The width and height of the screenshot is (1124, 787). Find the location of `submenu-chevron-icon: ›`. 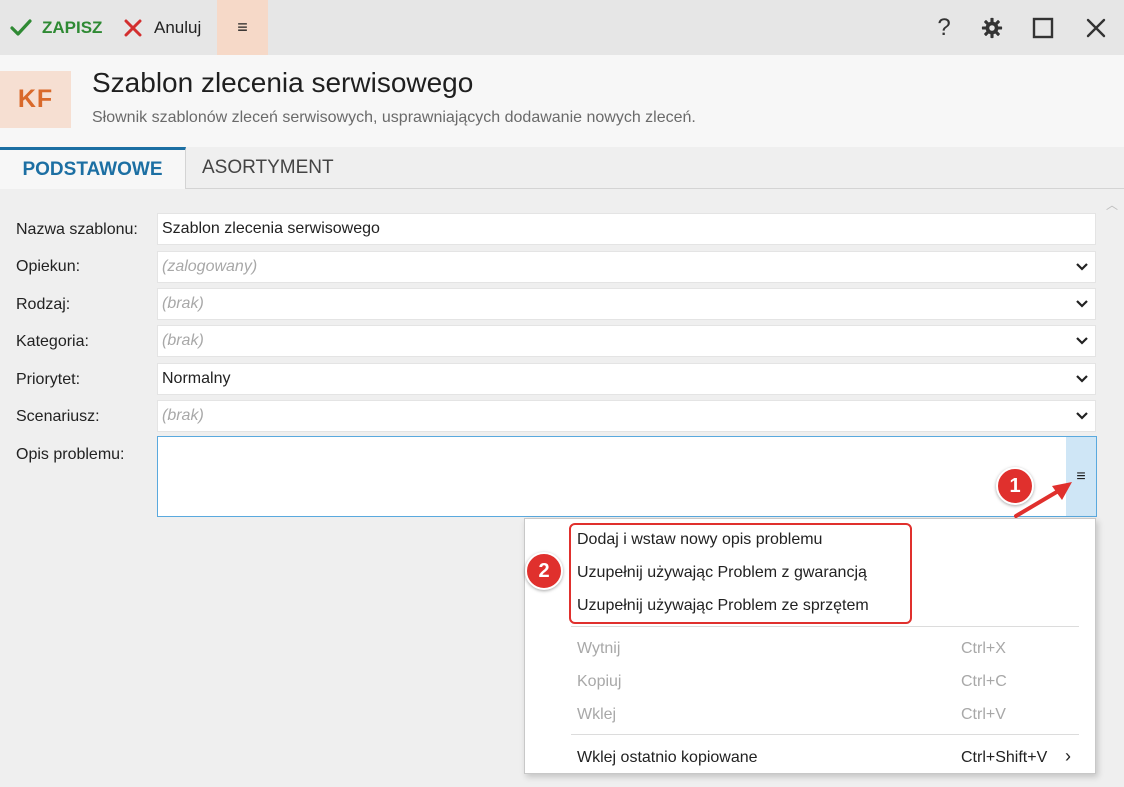

submenu-chevron-icon: › is located at coordinates (1068, 756).